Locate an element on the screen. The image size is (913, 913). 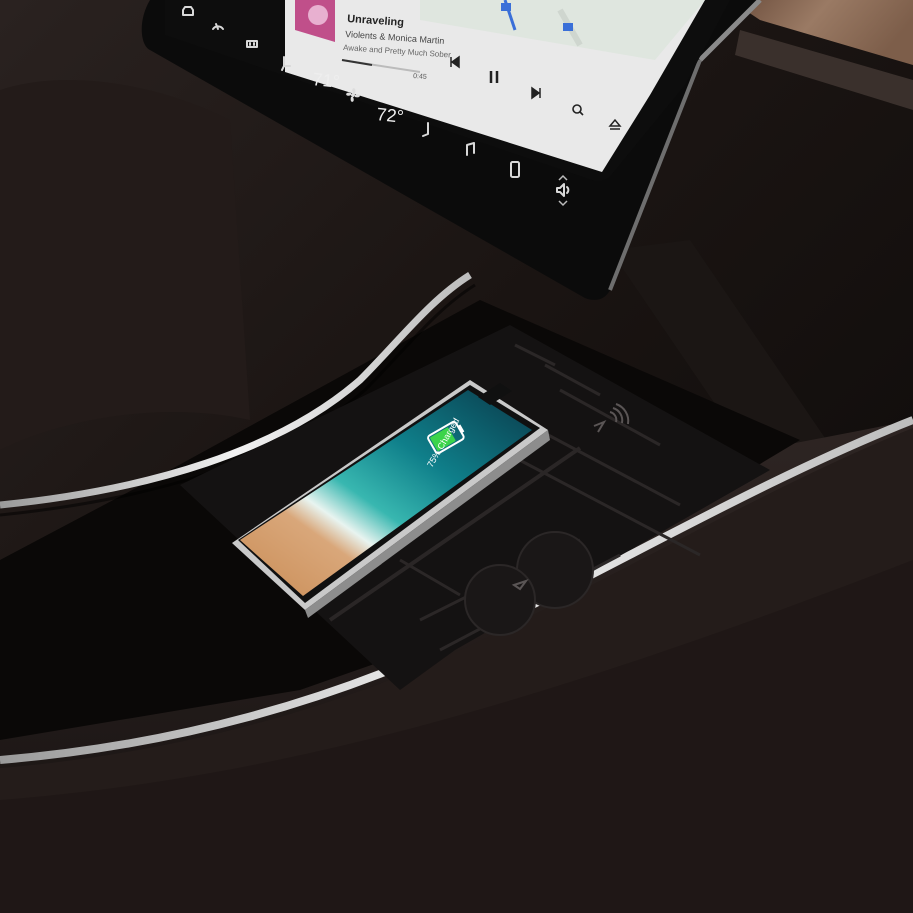
passenger-temperature: 72° is located at coordinates (390, 115).